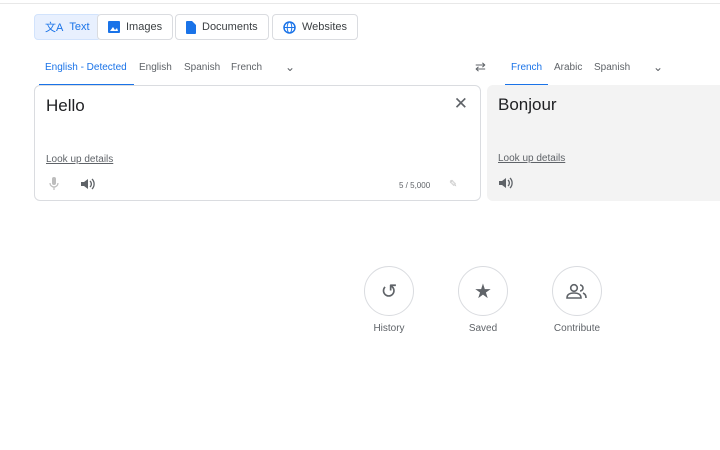  I want to click on saved-label: Saved, so click(483, 328).